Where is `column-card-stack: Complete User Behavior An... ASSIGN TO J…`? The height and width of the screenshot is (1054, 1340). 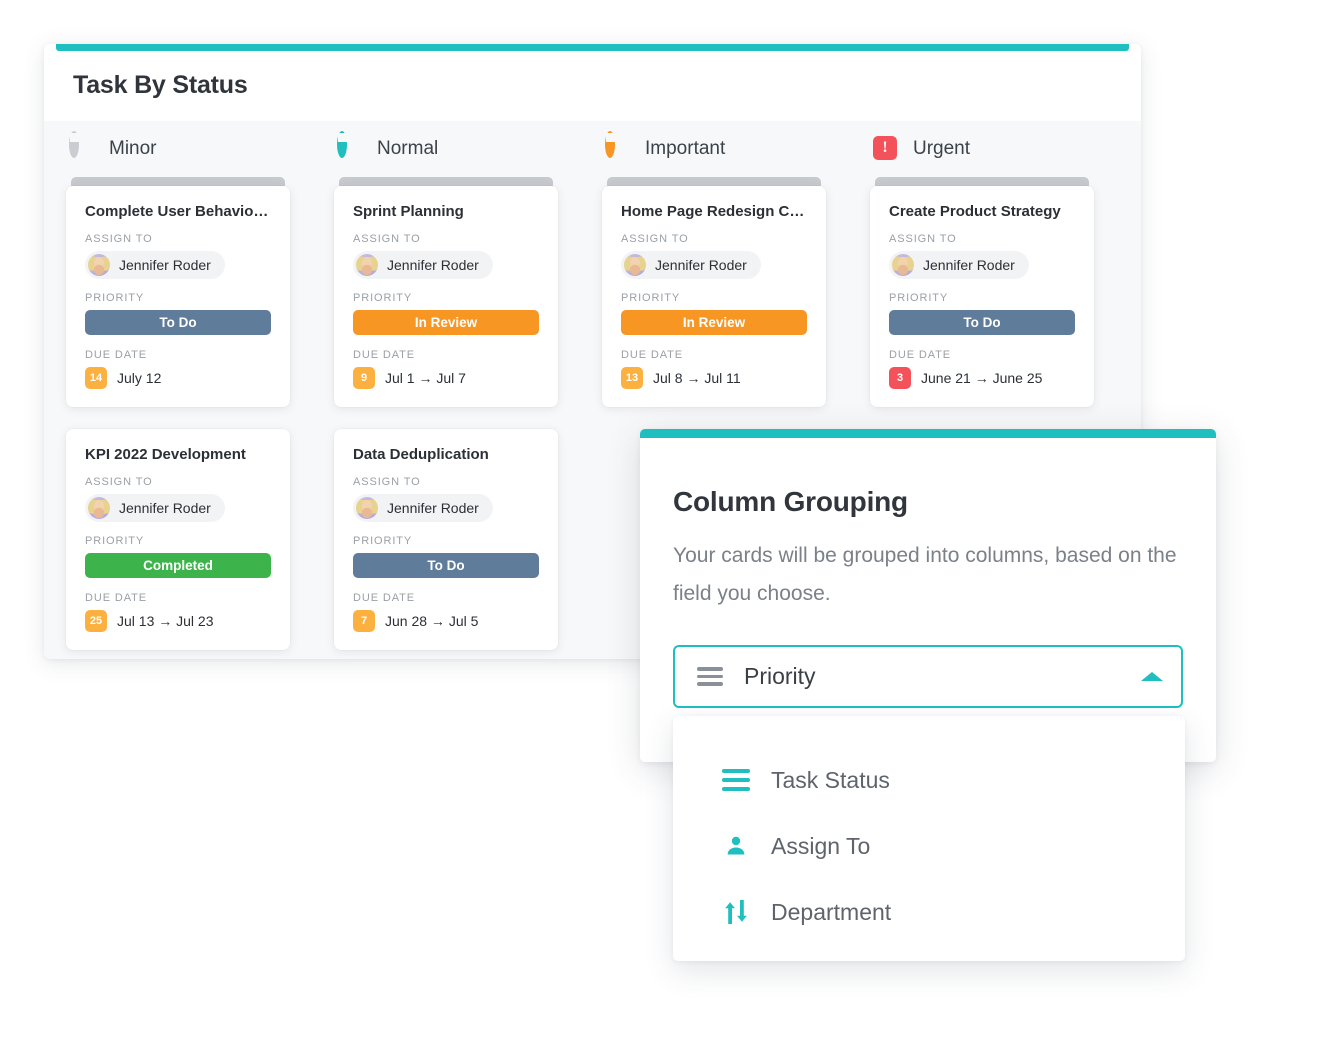 column-card-stack: Complete User Behavior An... ASSIGN TO J… is located at coordinates (178, 413).